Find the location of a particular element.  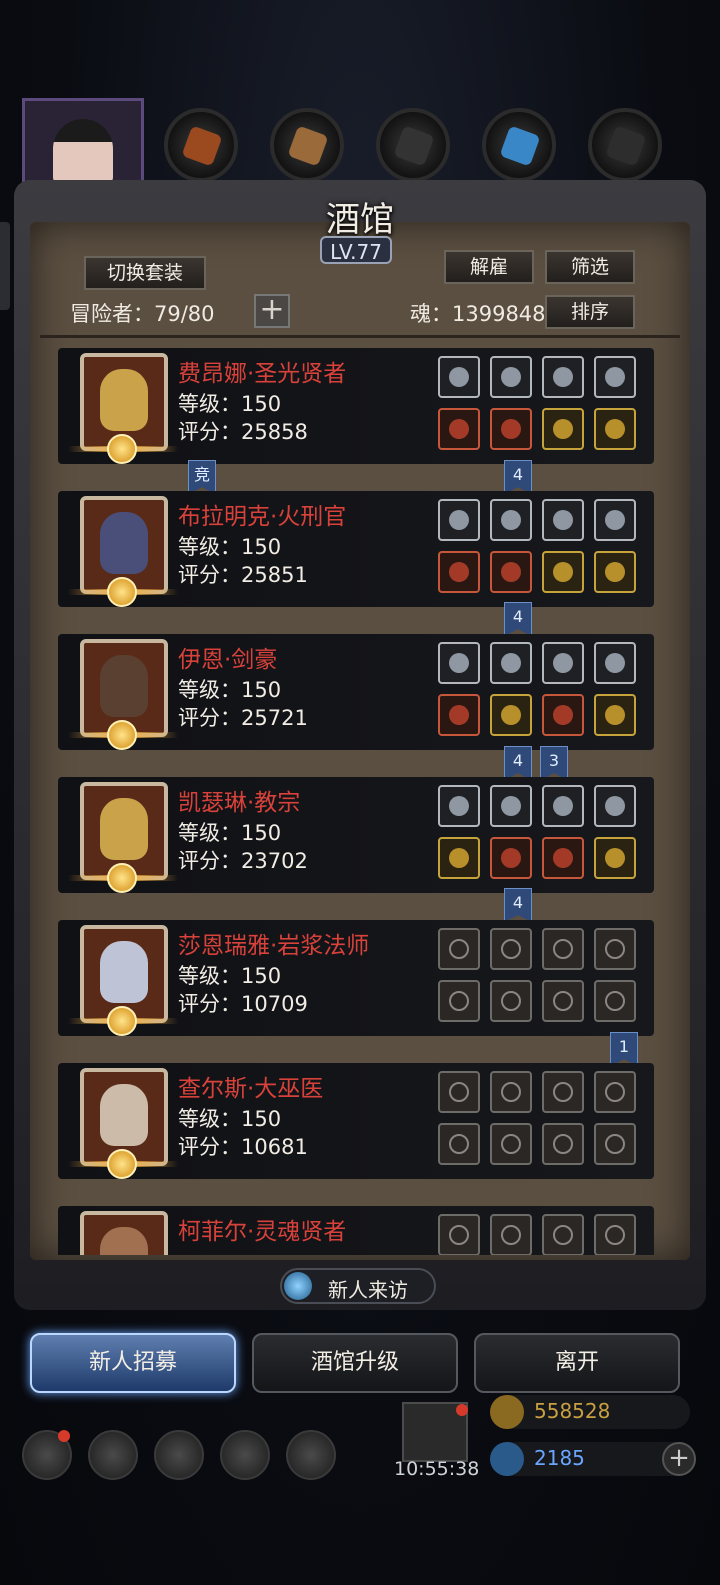

recruit-button: 新人招募 is located at coordinates (133, 1363).